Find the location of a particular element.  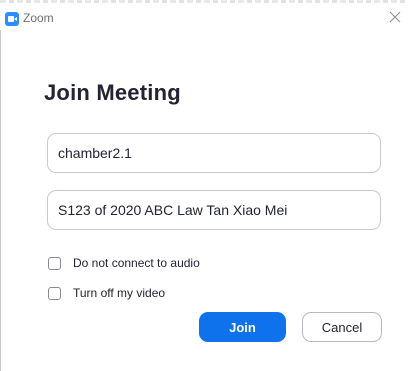

zoom-logo-icon is located at coordinates (12, 19).